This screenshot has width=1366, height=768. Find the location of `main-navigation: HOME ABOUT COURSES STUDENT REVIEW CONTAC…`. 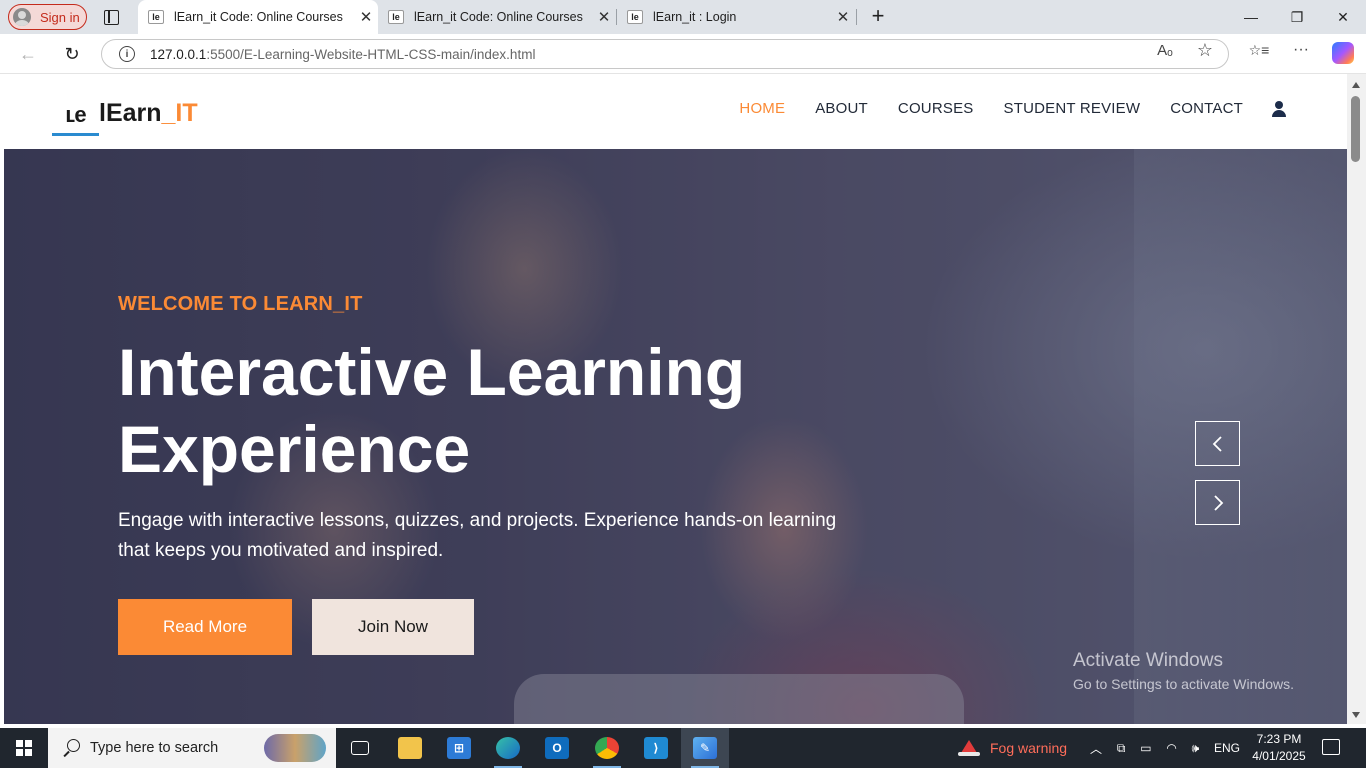

main-navigation: HOME ABOUT COURSES STUDENT REVIEW CONTAC… is located at coordinates (998, 108).